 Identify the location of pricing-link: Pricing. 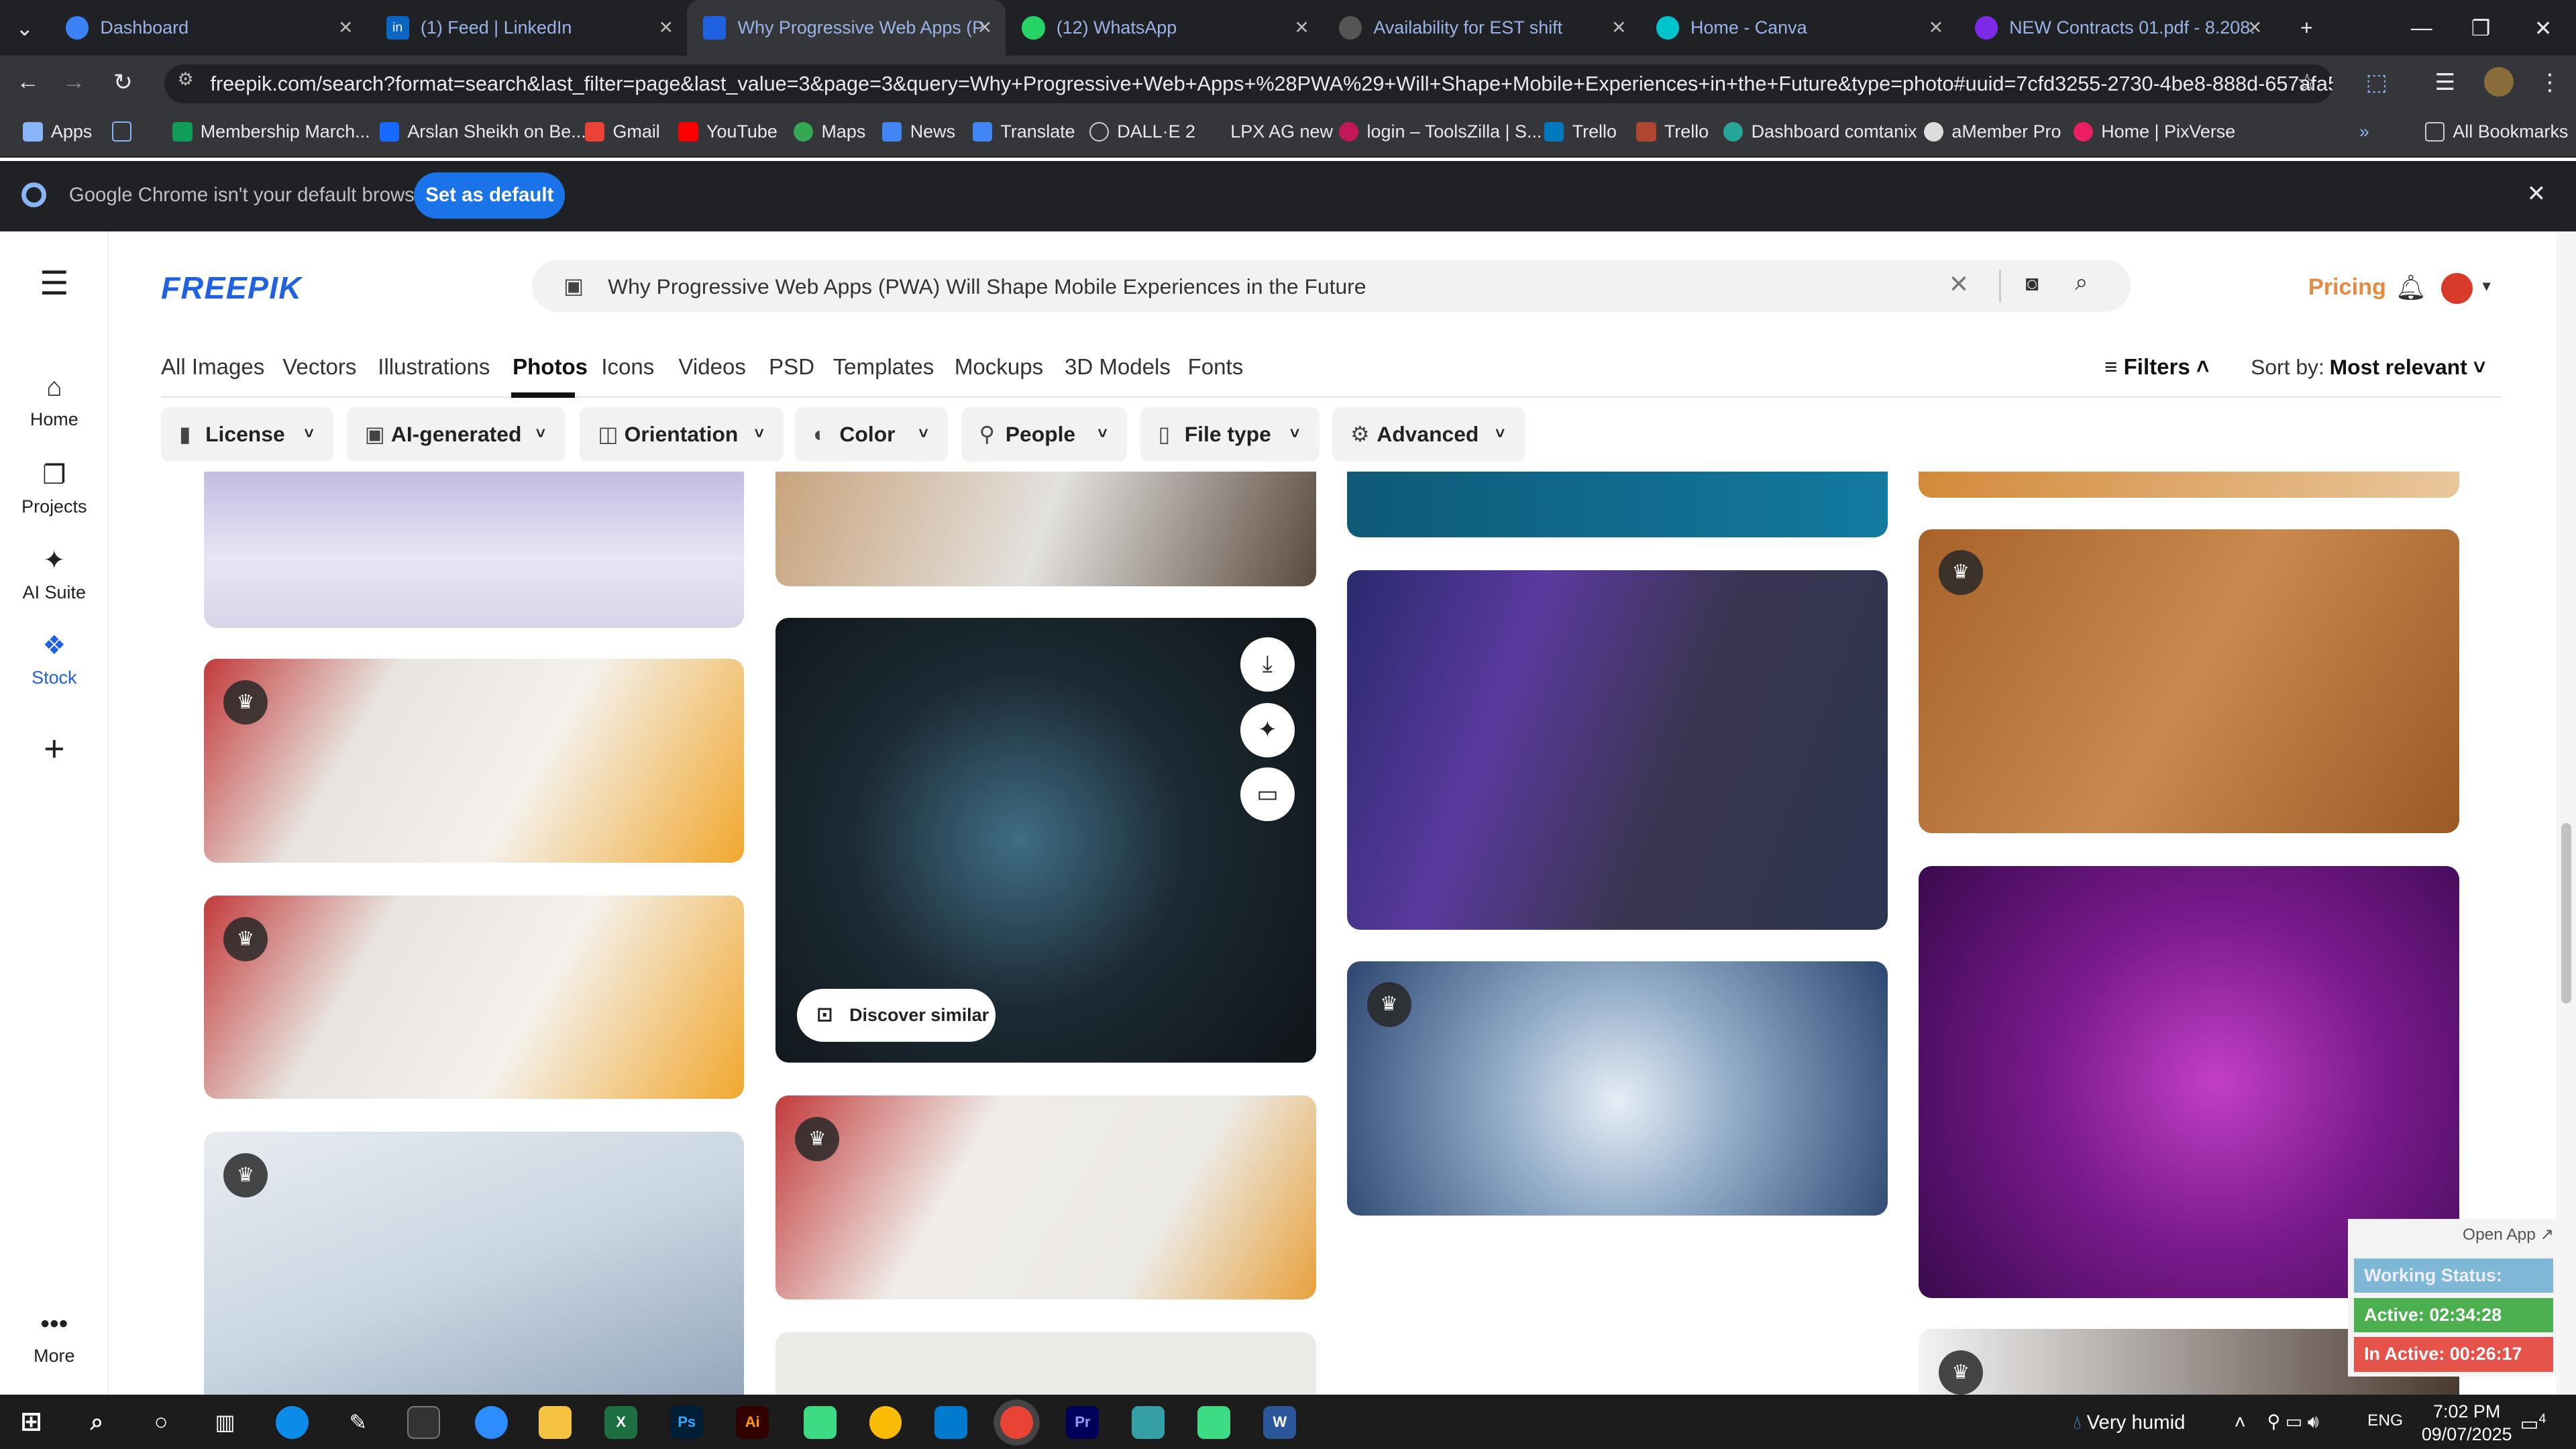
(2347, 287).